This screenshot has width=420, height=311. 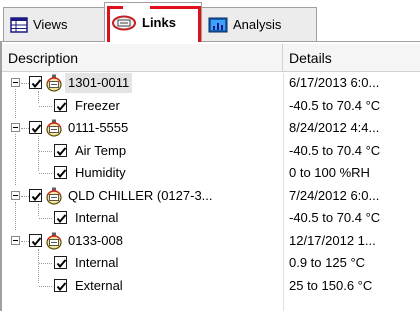 I want to click on tree-channel-description: Freezer, so click(x=142, y=106).